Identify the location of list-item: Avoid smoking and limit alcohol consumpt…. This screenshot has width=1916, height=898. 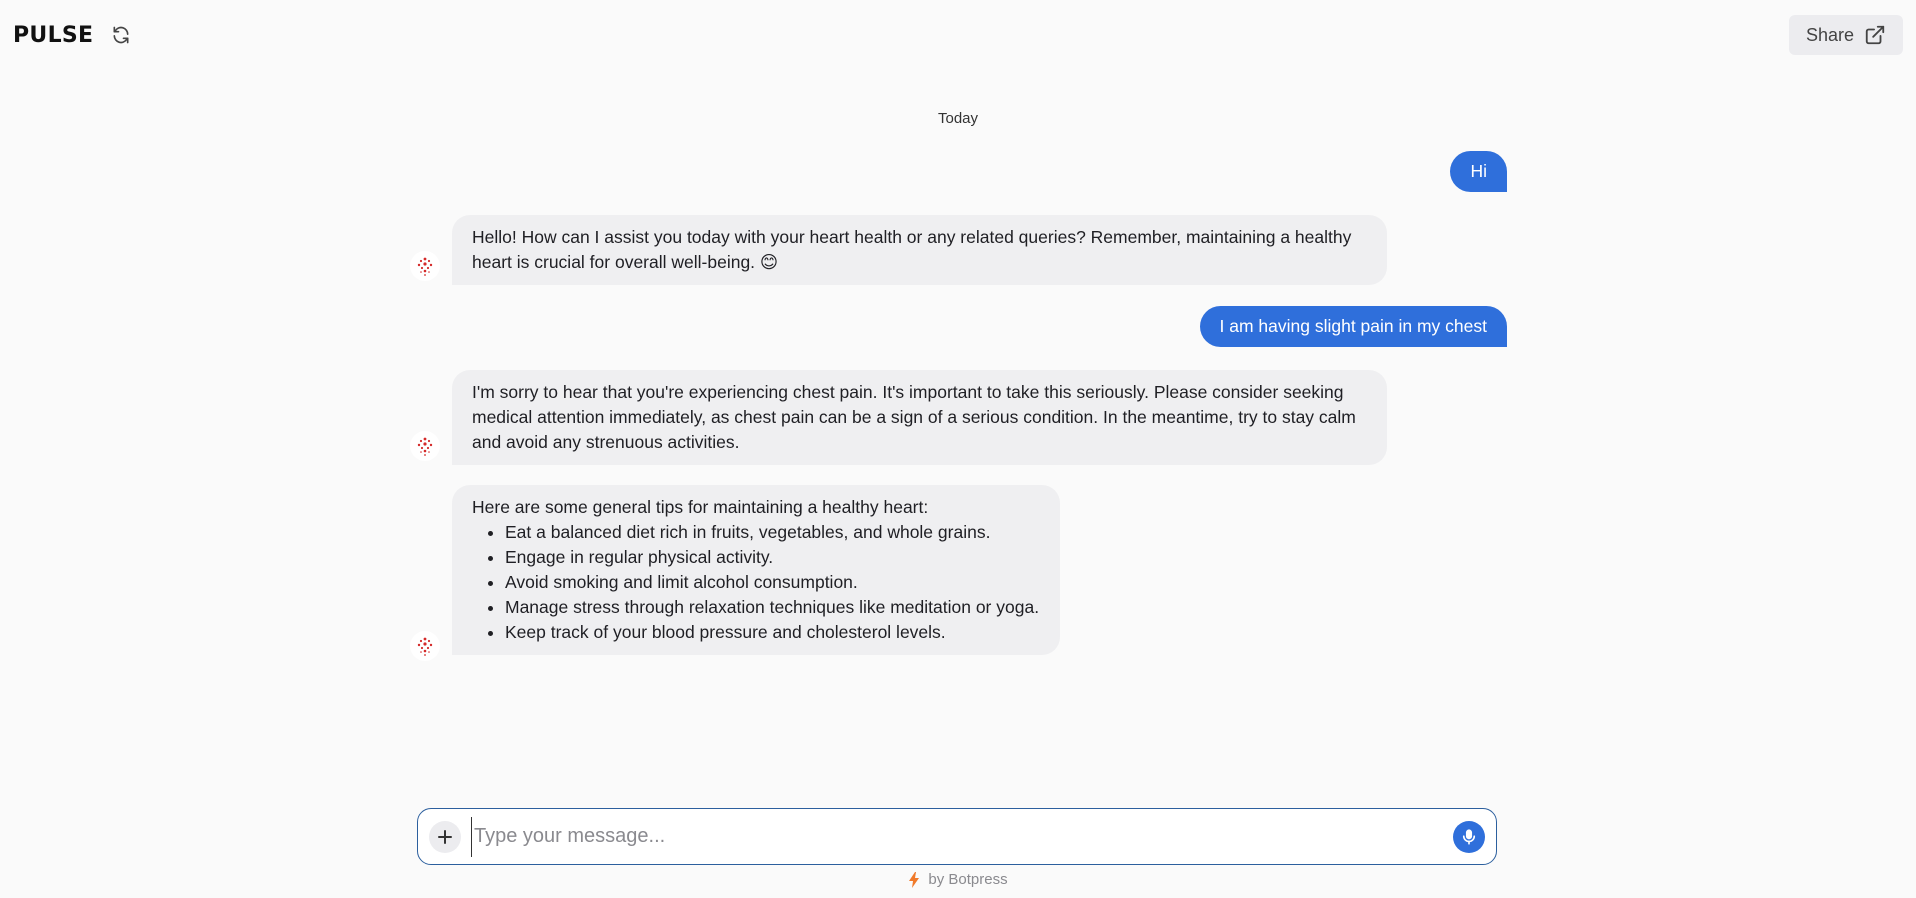
(772, 582).